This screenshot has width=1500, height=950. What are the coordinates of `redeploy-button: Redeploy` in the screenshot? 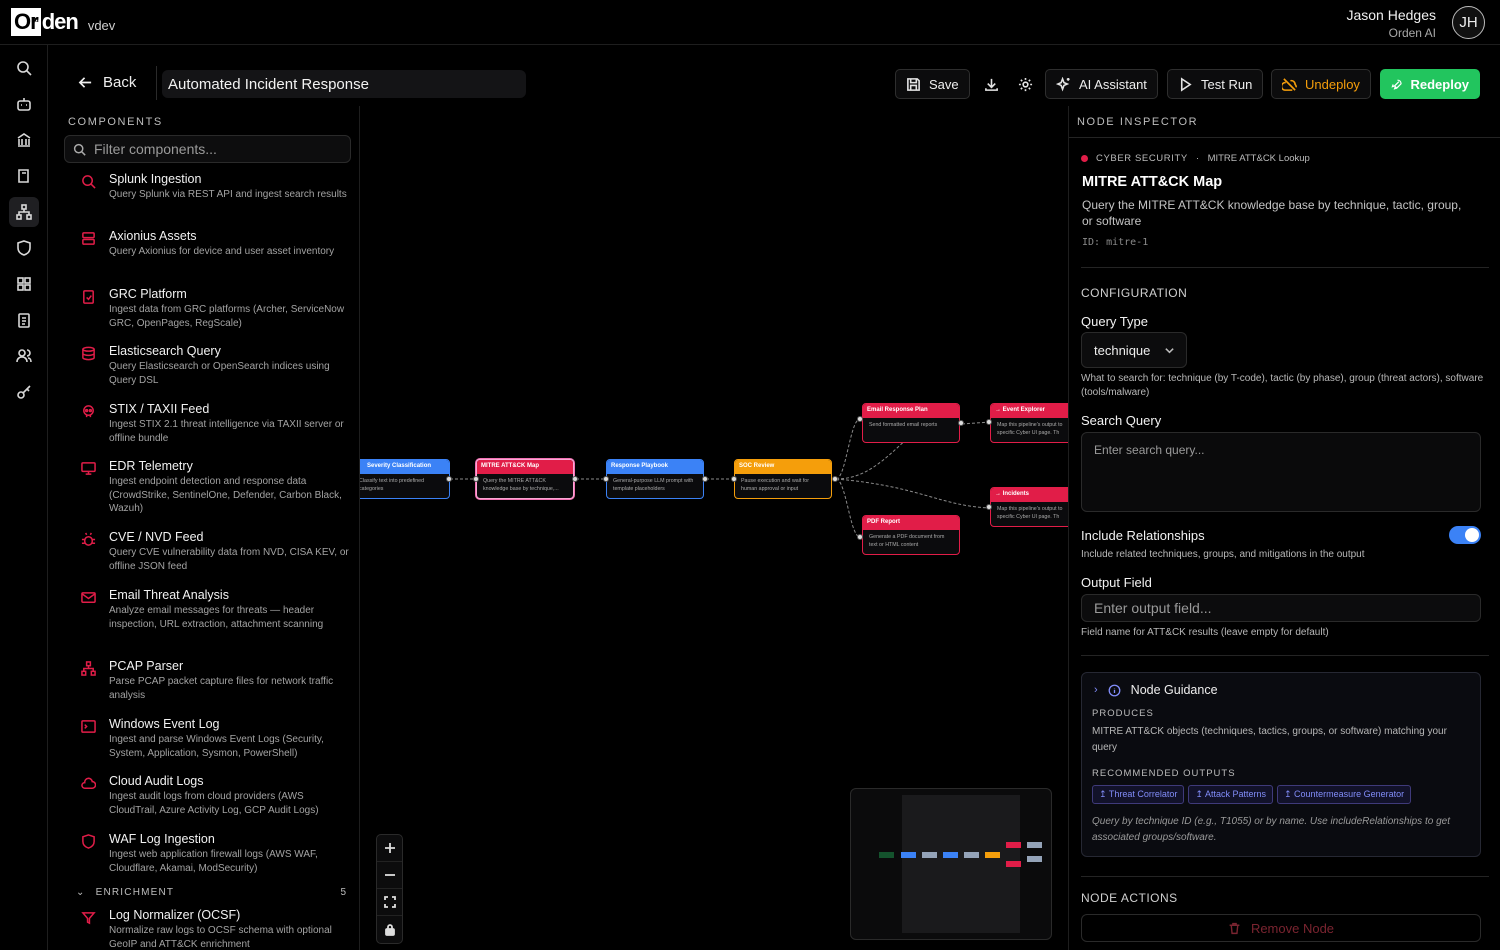 It's located at (1430, 84).